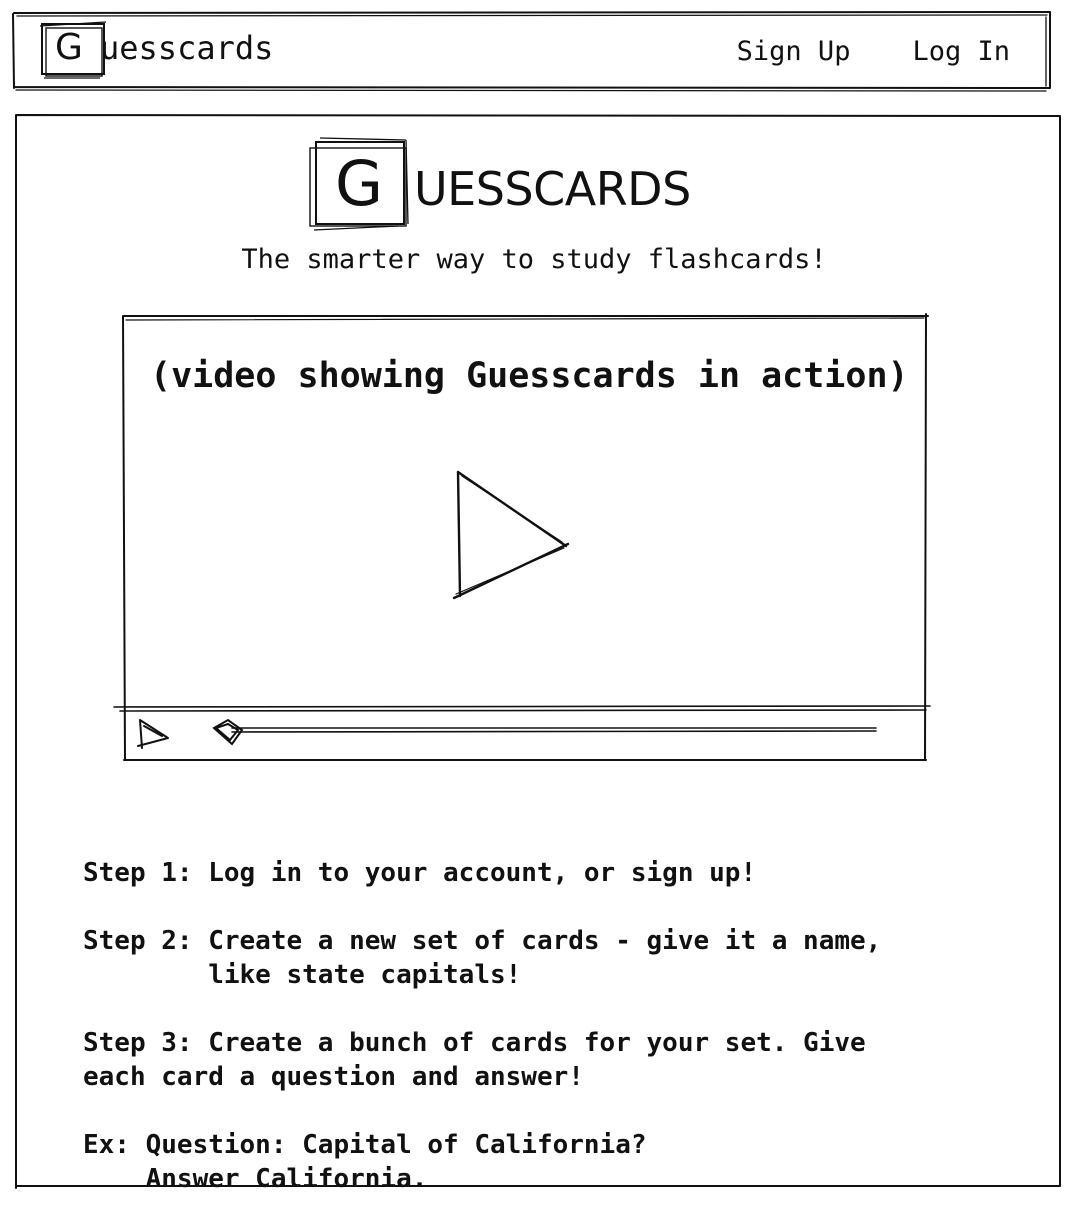 This screenshot has height=1230, width=1068. Describe the element at coordinates (510, 534) in the screenshot. I see `play-video-icon` at that location.